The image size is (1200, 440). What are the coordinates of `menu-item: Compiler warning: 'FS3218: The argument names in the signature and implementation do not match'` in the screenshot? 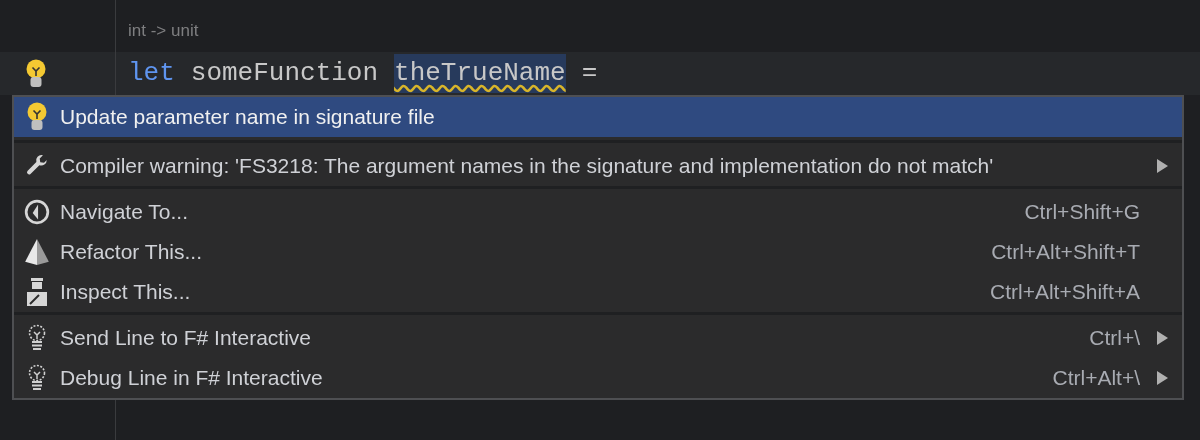 It's located at (598, 166).